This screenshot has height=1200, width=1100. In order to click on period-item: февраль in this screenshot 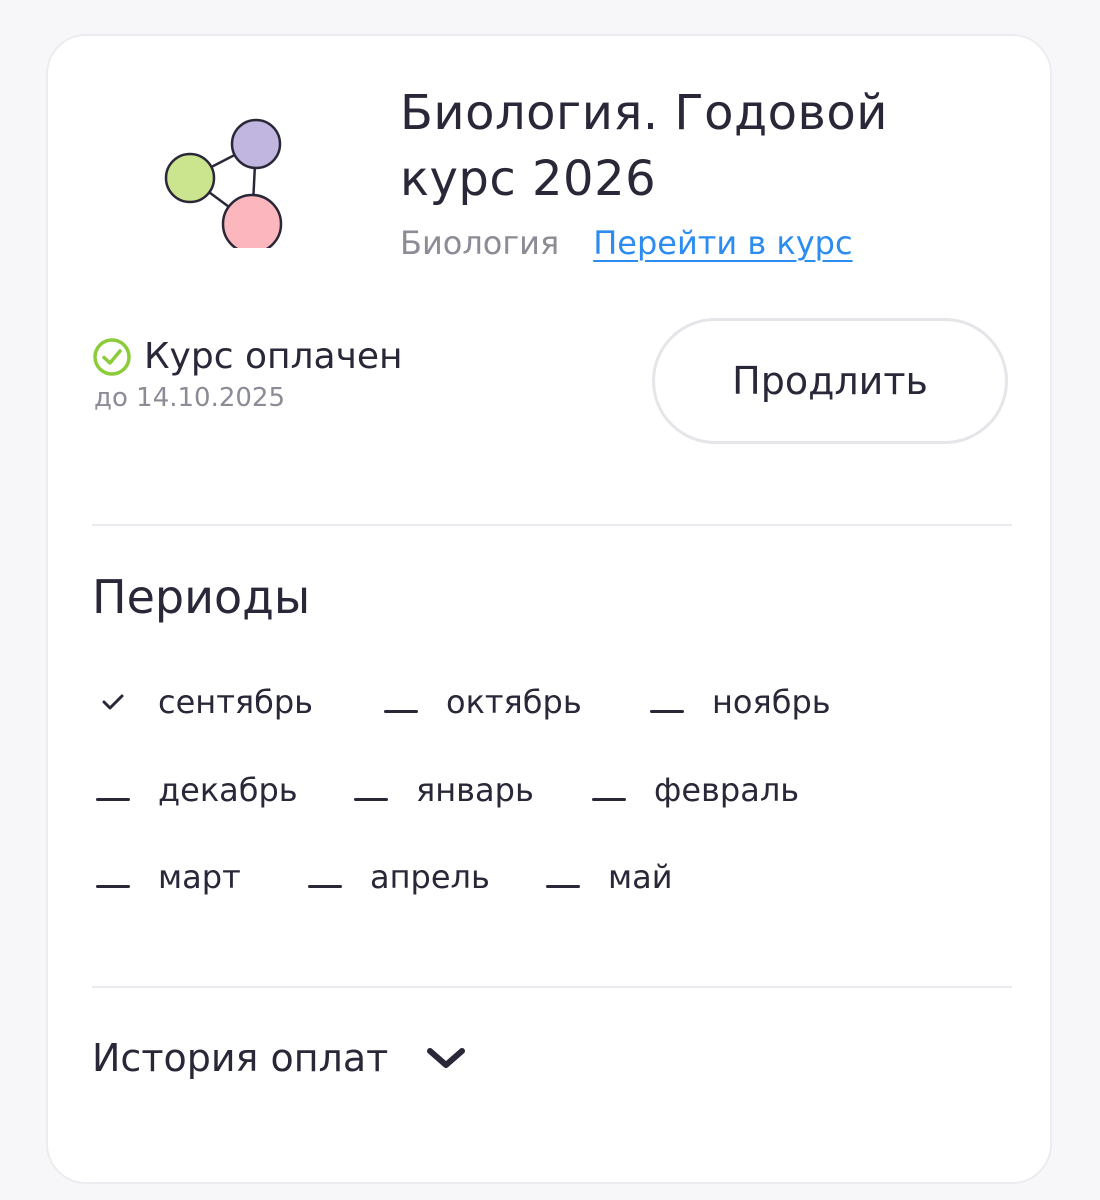, I will do `click(695, 790)`.